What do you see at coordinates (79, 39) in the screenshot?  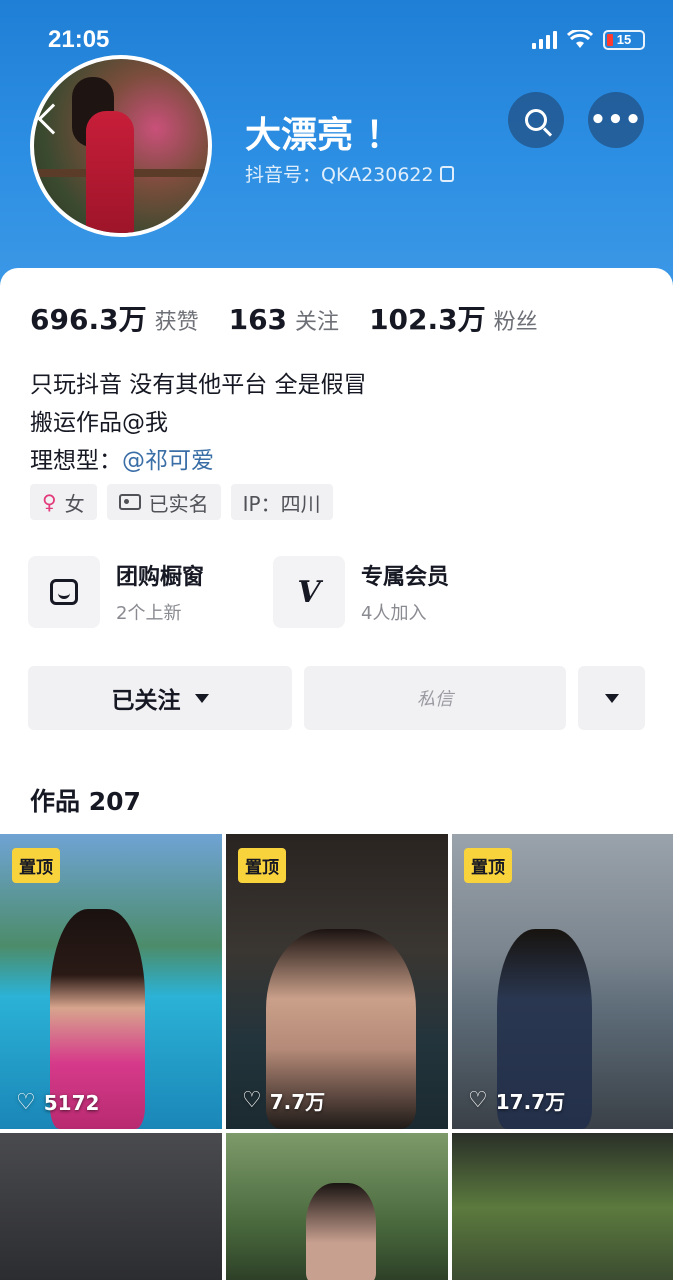 I see `status-time: 21:05` at bounding box center [79, 39].